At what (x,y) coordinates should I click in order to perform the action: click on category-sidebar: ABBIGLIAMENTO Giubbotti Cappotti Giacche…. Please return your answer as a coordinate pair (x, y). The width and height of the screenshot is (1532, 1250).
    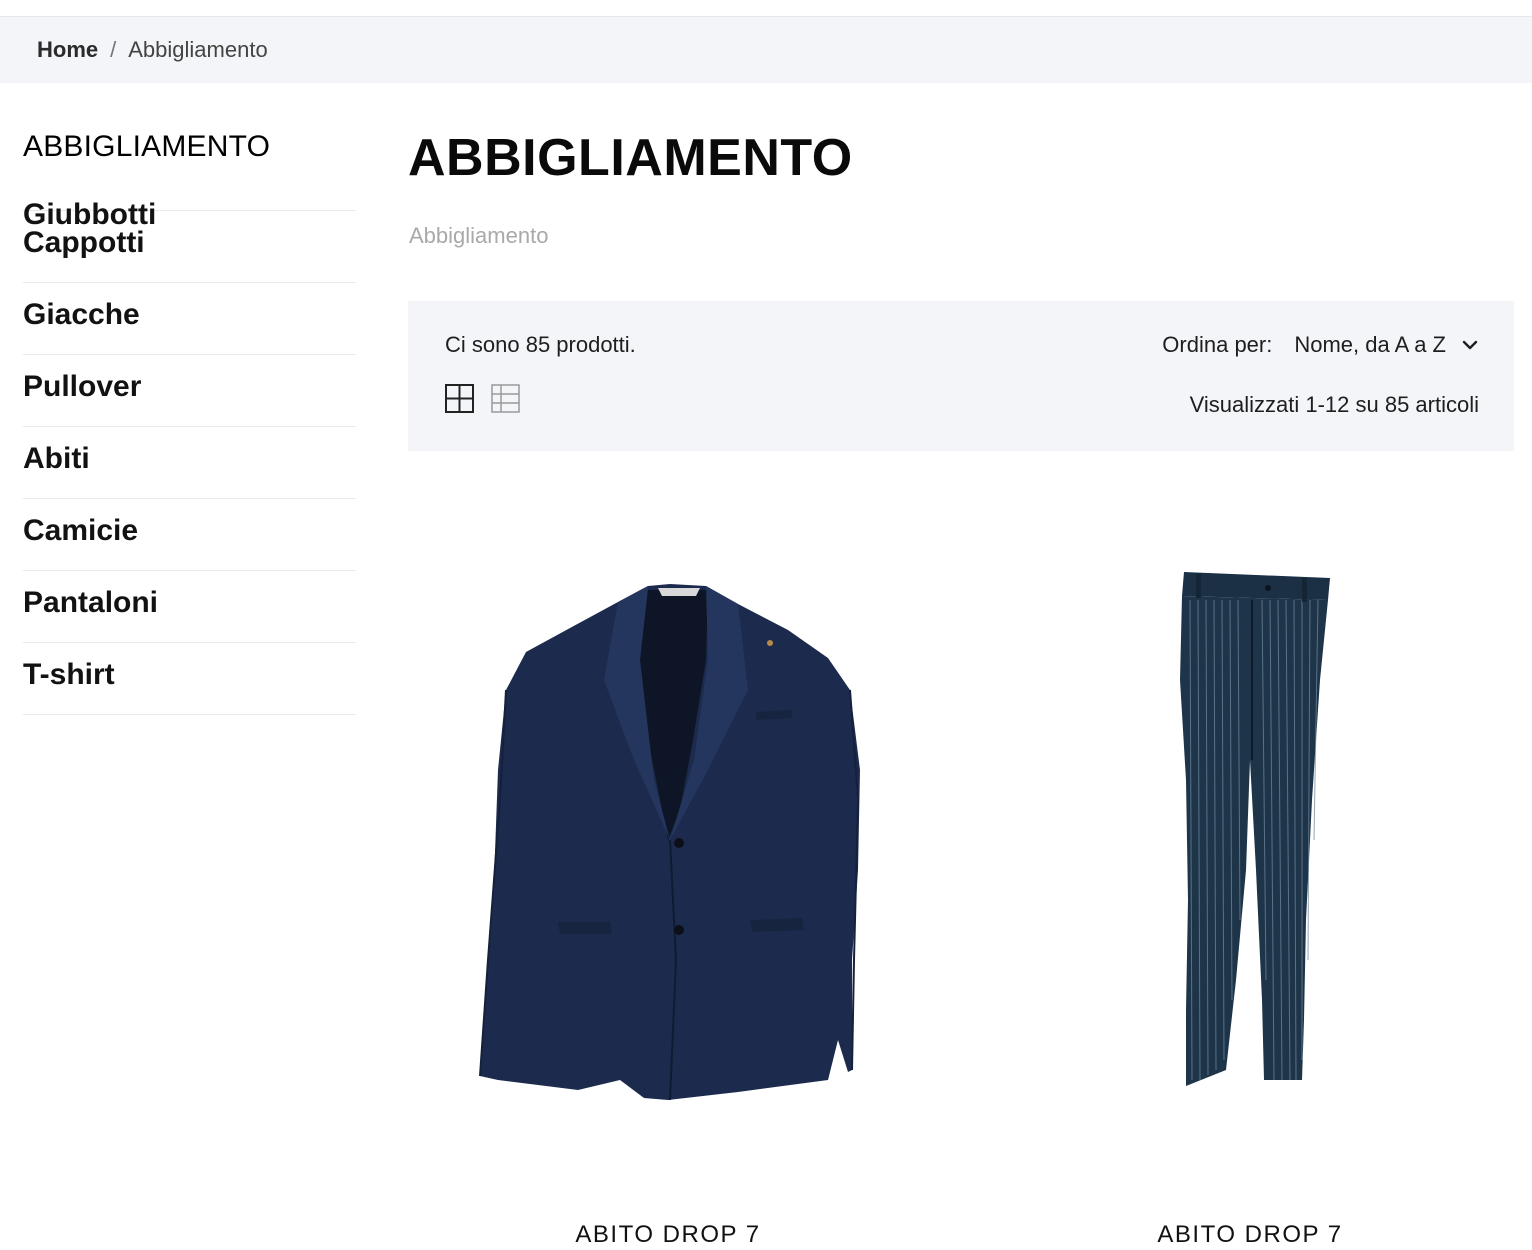
    Looking at the image, I should click on (189, 421).